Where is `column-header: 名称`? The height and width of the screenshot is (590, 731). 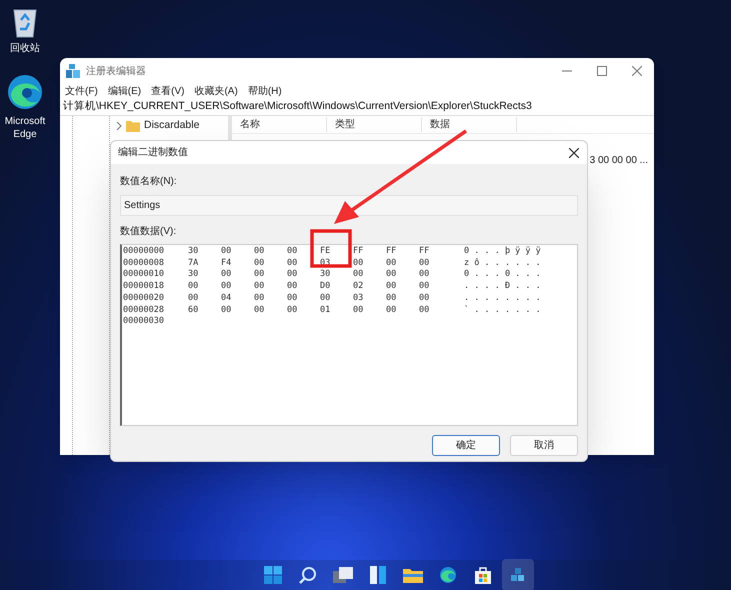 column-header: 名称 is located at coordinates (279, 124).